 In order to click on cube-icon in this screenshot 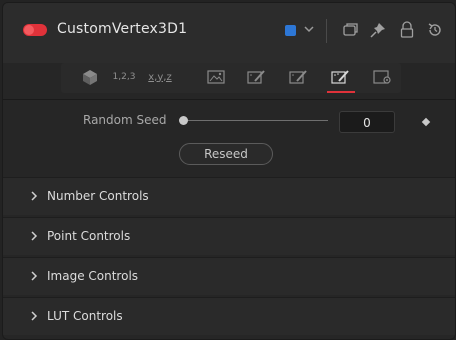, I will do `click(90, 77)`.